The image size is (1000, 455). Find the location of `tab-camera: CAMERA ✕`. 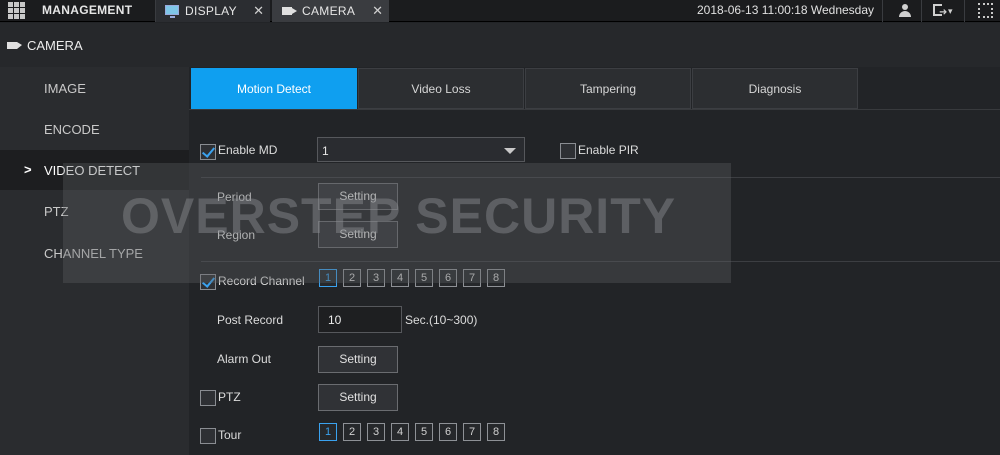

tab-camera: CAMERA ✕ is located at coordinates (330, 11).